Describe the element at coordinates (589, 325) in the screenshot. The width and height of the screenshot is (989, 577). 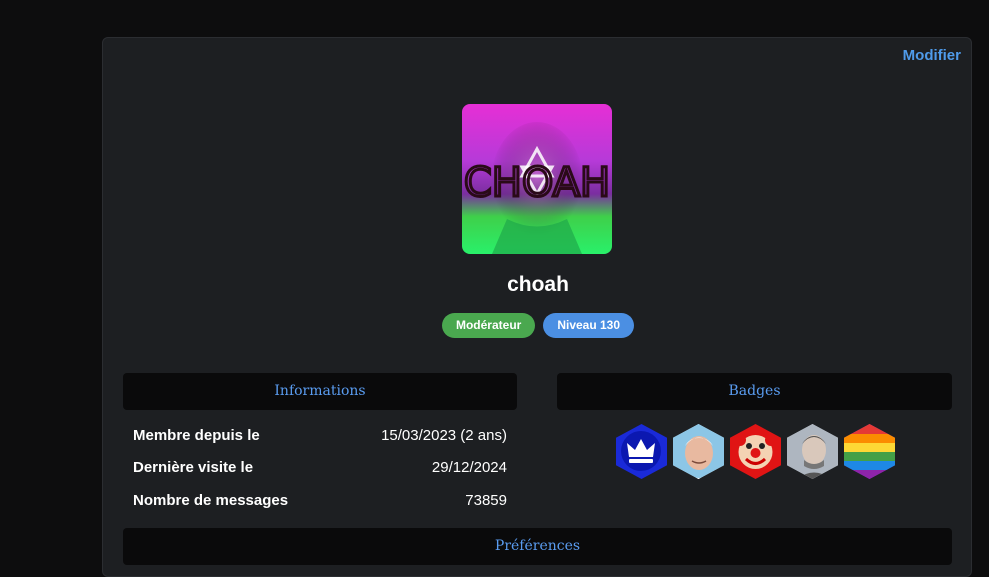
I see `level-badge: Niveau 130` at that location.